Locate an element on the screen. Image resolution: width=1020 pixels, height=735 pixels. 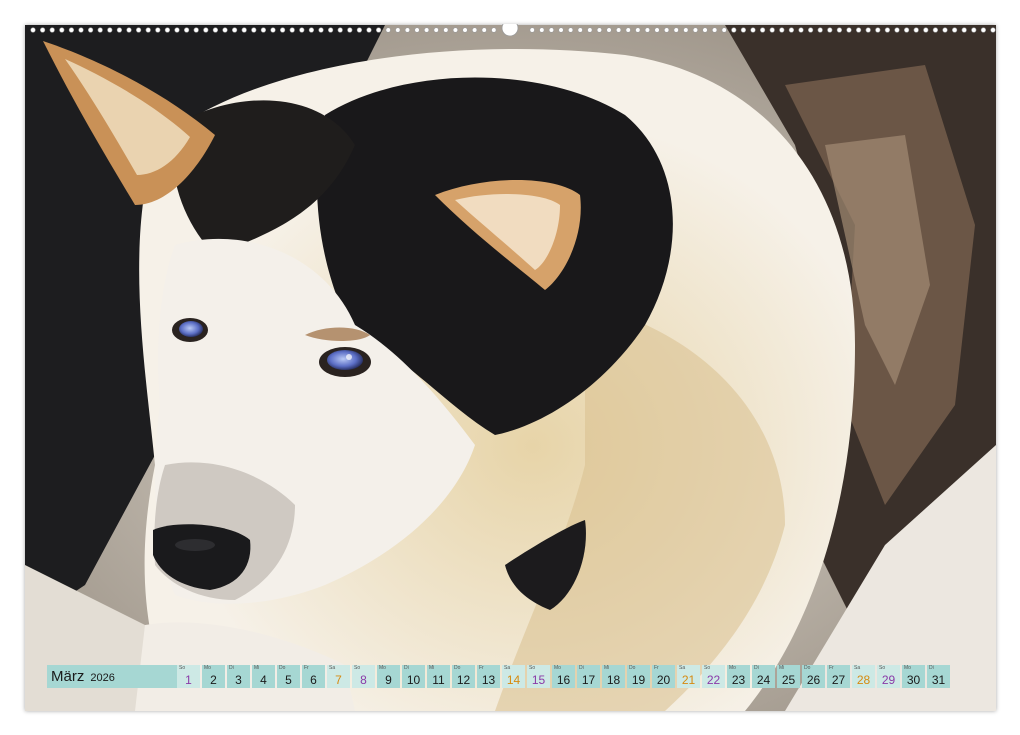
calendar-day: Mo2 is located at coordinates (213, 676).